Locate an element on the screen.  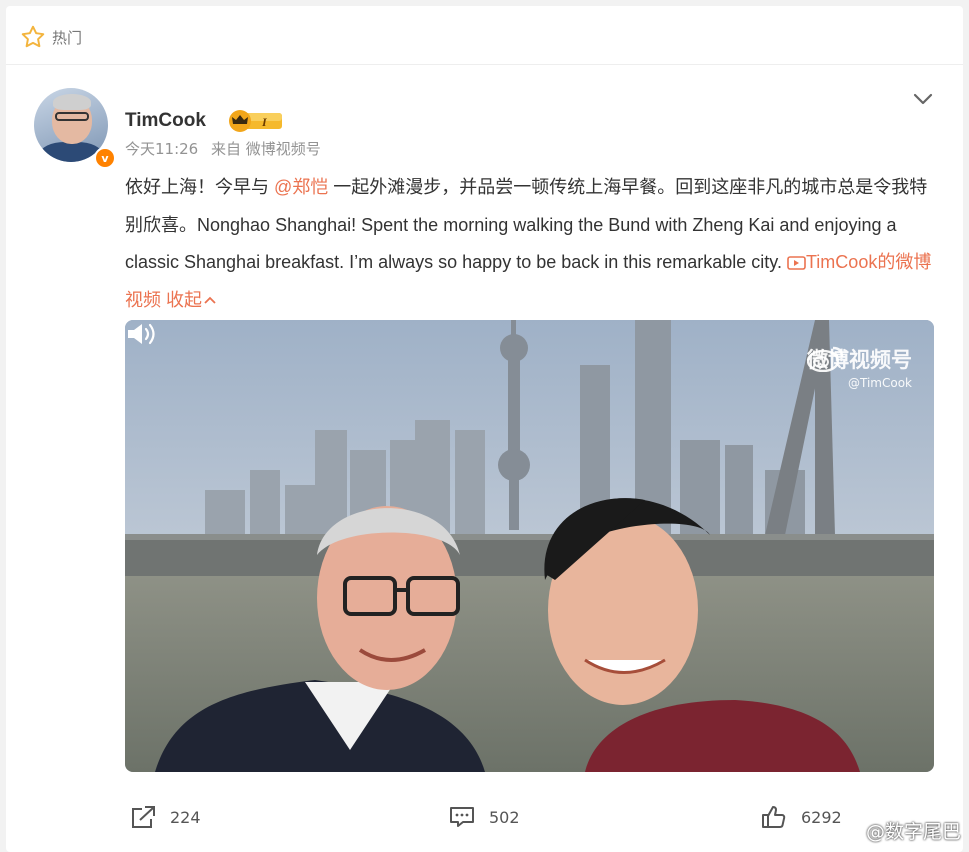
collapse-label: 收起 is located at coordinates (184, 299).